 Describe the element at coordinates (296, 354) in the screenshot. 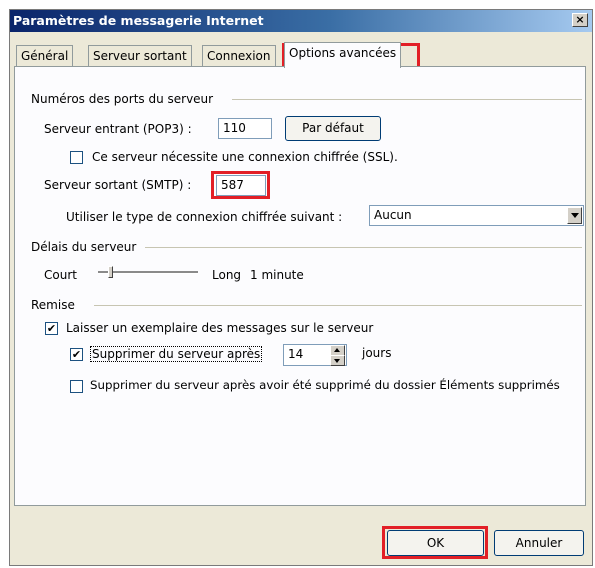

I see `days-value: 14` at that location.